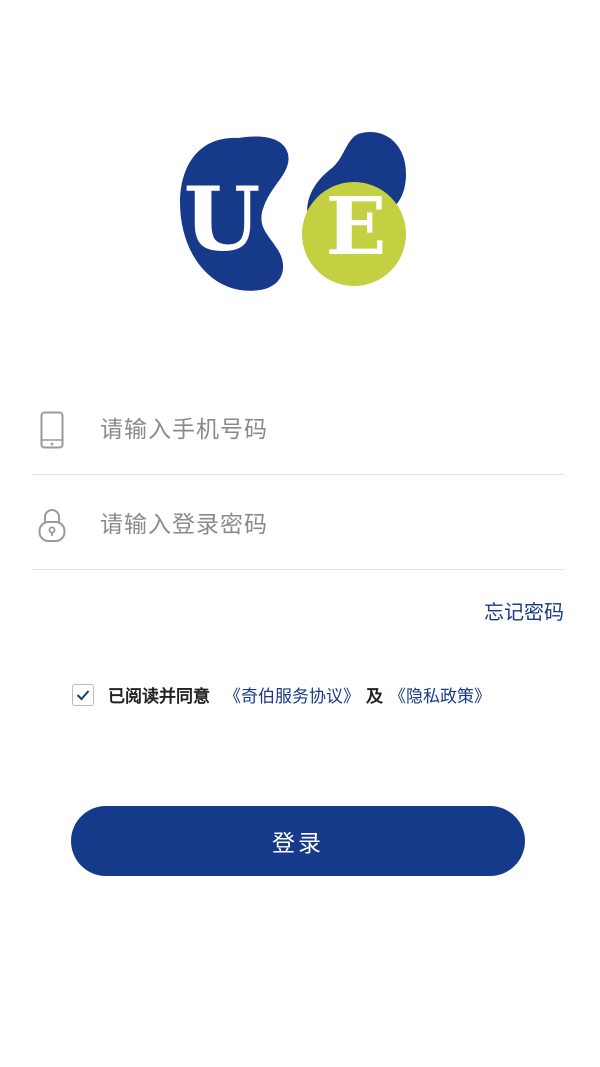  What do you see at coordinates (440, 694) in the screenshot?
I see `privacy-link: 《隐私政策》` at bounding box center [440, 694].